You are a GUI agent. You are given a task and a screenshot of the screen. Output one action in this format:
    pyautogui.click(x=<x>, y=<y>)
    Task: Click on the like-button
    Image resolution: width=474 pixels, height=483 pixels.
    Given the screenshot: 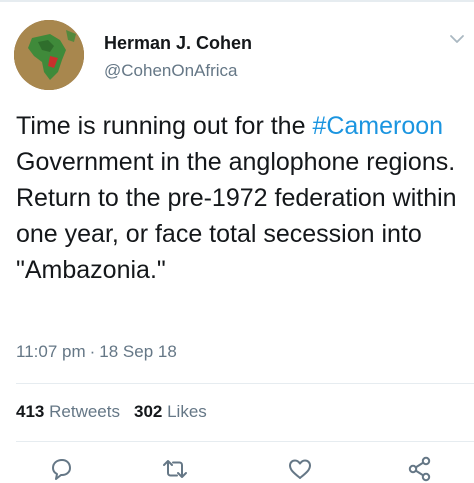 What is the action you would take?
    pyautogui.click(x=300, y=469)
    